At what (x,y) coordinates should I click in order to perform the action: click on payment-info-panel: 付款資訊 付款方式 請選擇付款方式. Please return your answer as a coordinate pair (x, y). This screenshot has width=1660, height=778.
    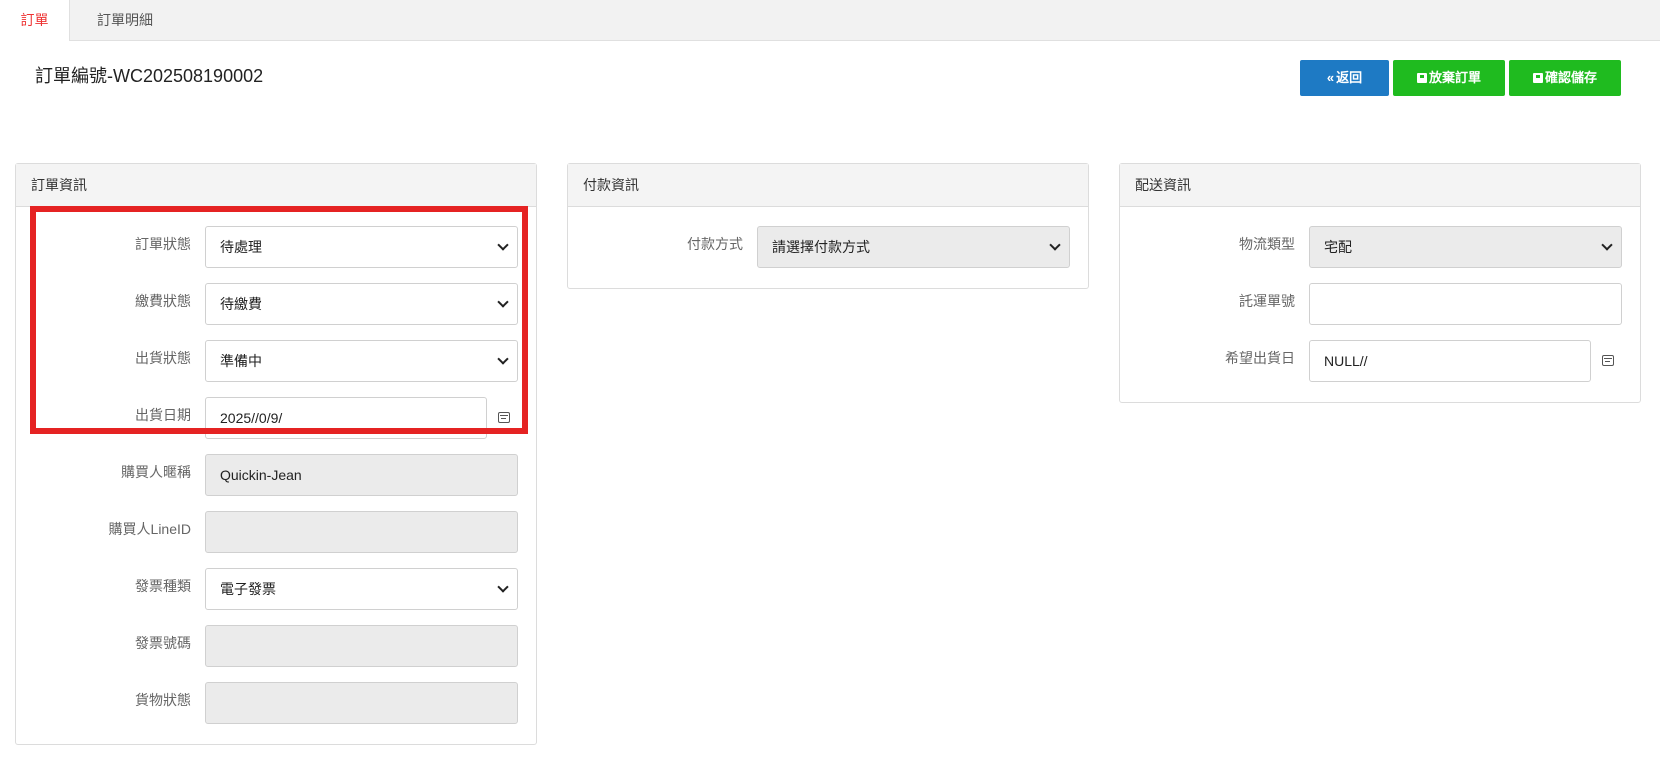
    Looking at the image, I should click on (828, 226).